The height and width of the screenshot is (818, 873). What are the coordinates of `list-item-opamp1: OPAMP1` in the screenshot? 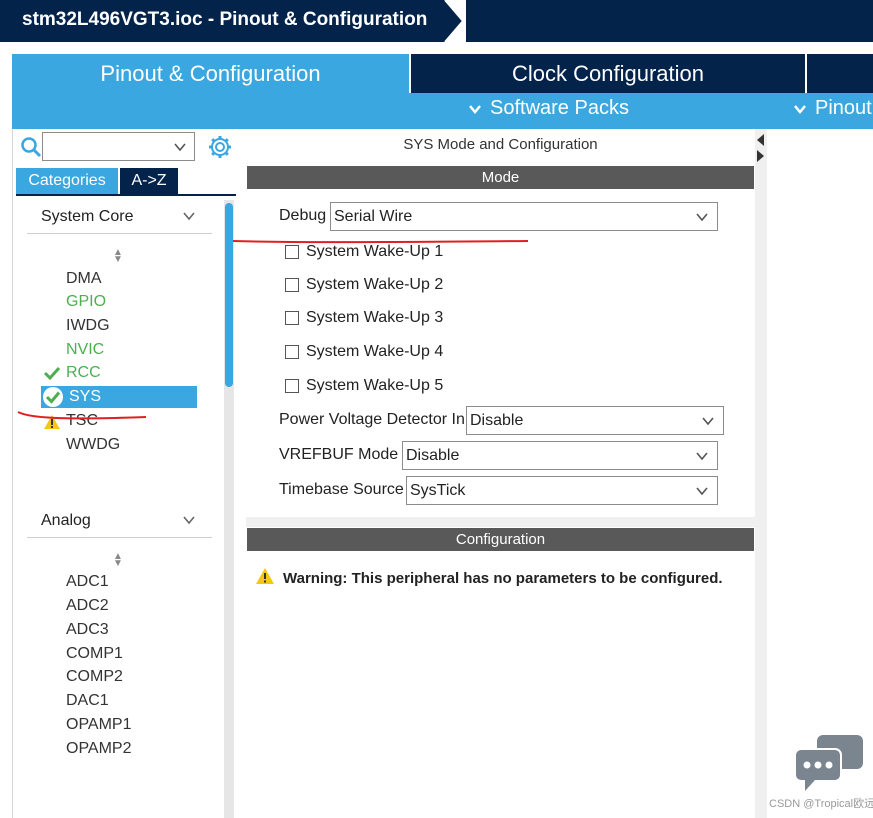 It's located at (99, 725).